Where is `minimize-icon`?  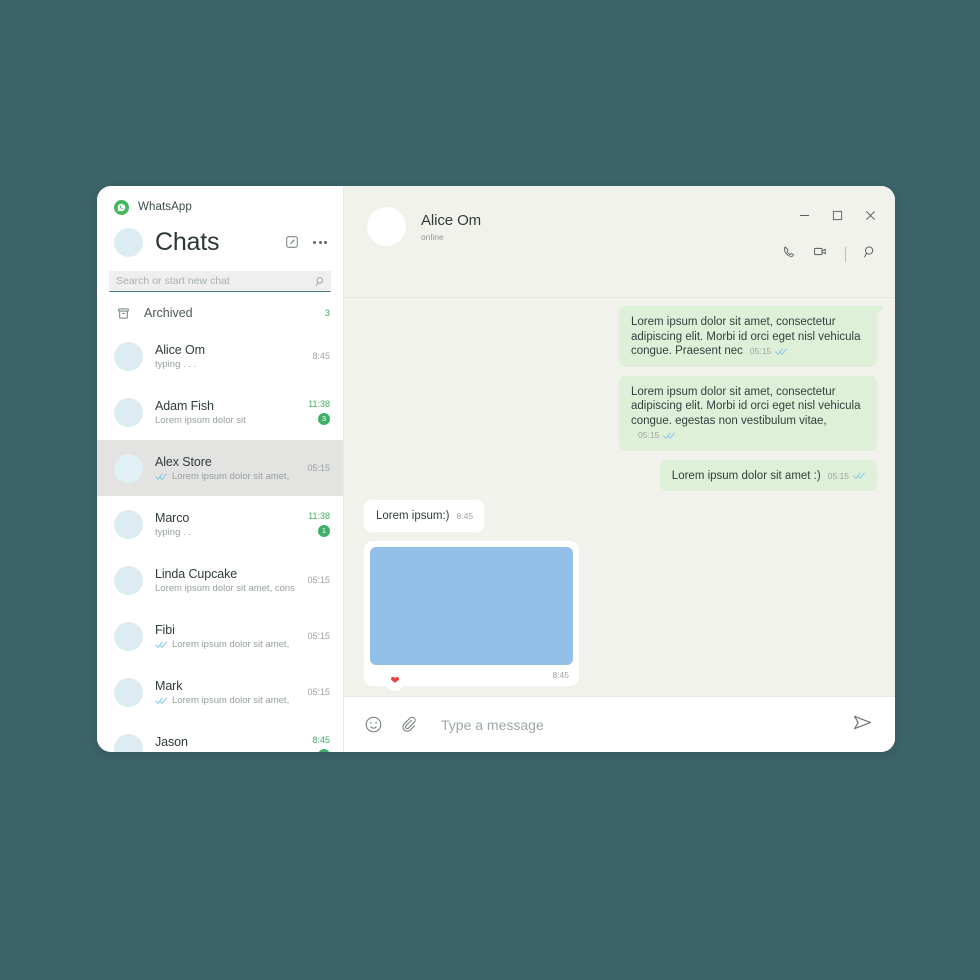 minimize-icon is located at coordinates (804, 217).